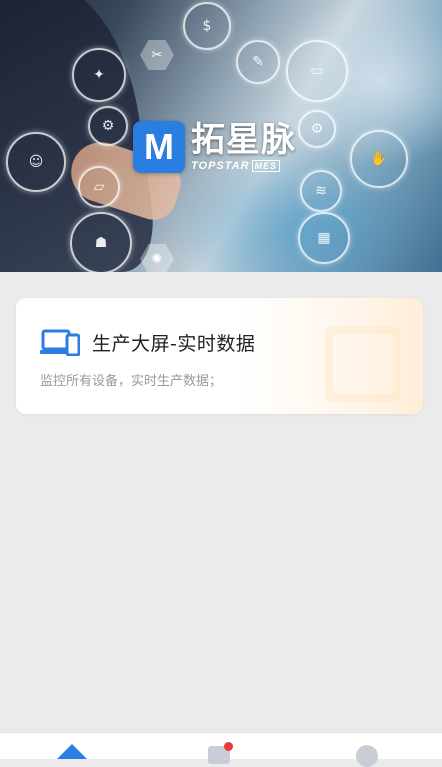 The image size is (442, 767). I want to click on robot-icon: ☗, so click(101, 242).